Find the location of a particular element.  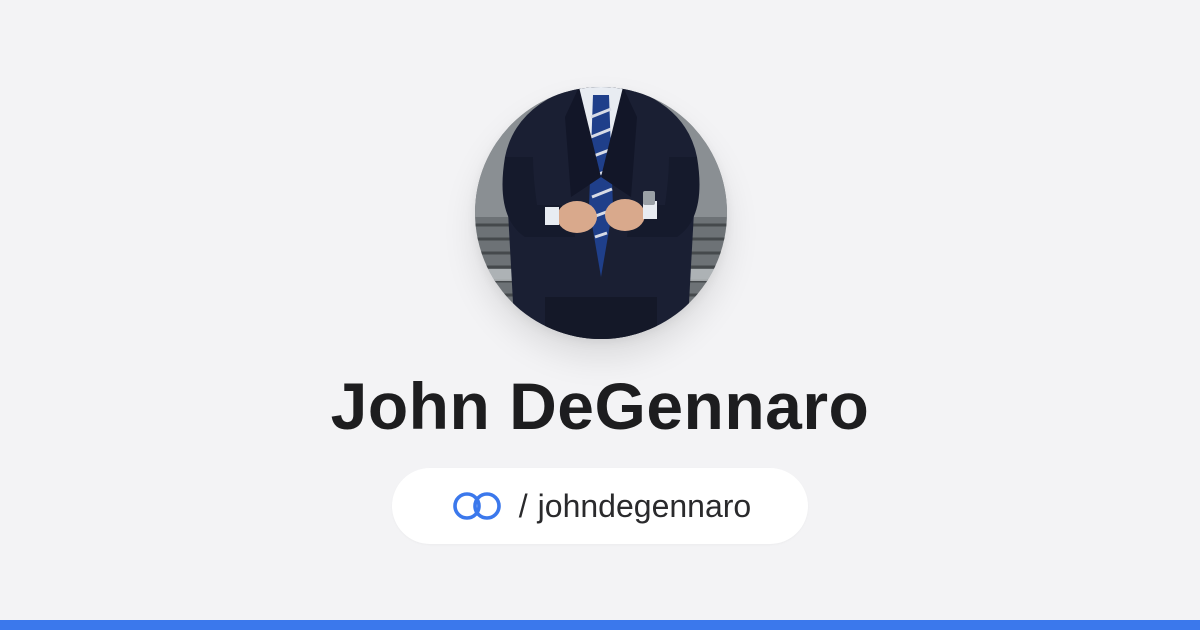

accent-bar is located at coordinates (600, 625).